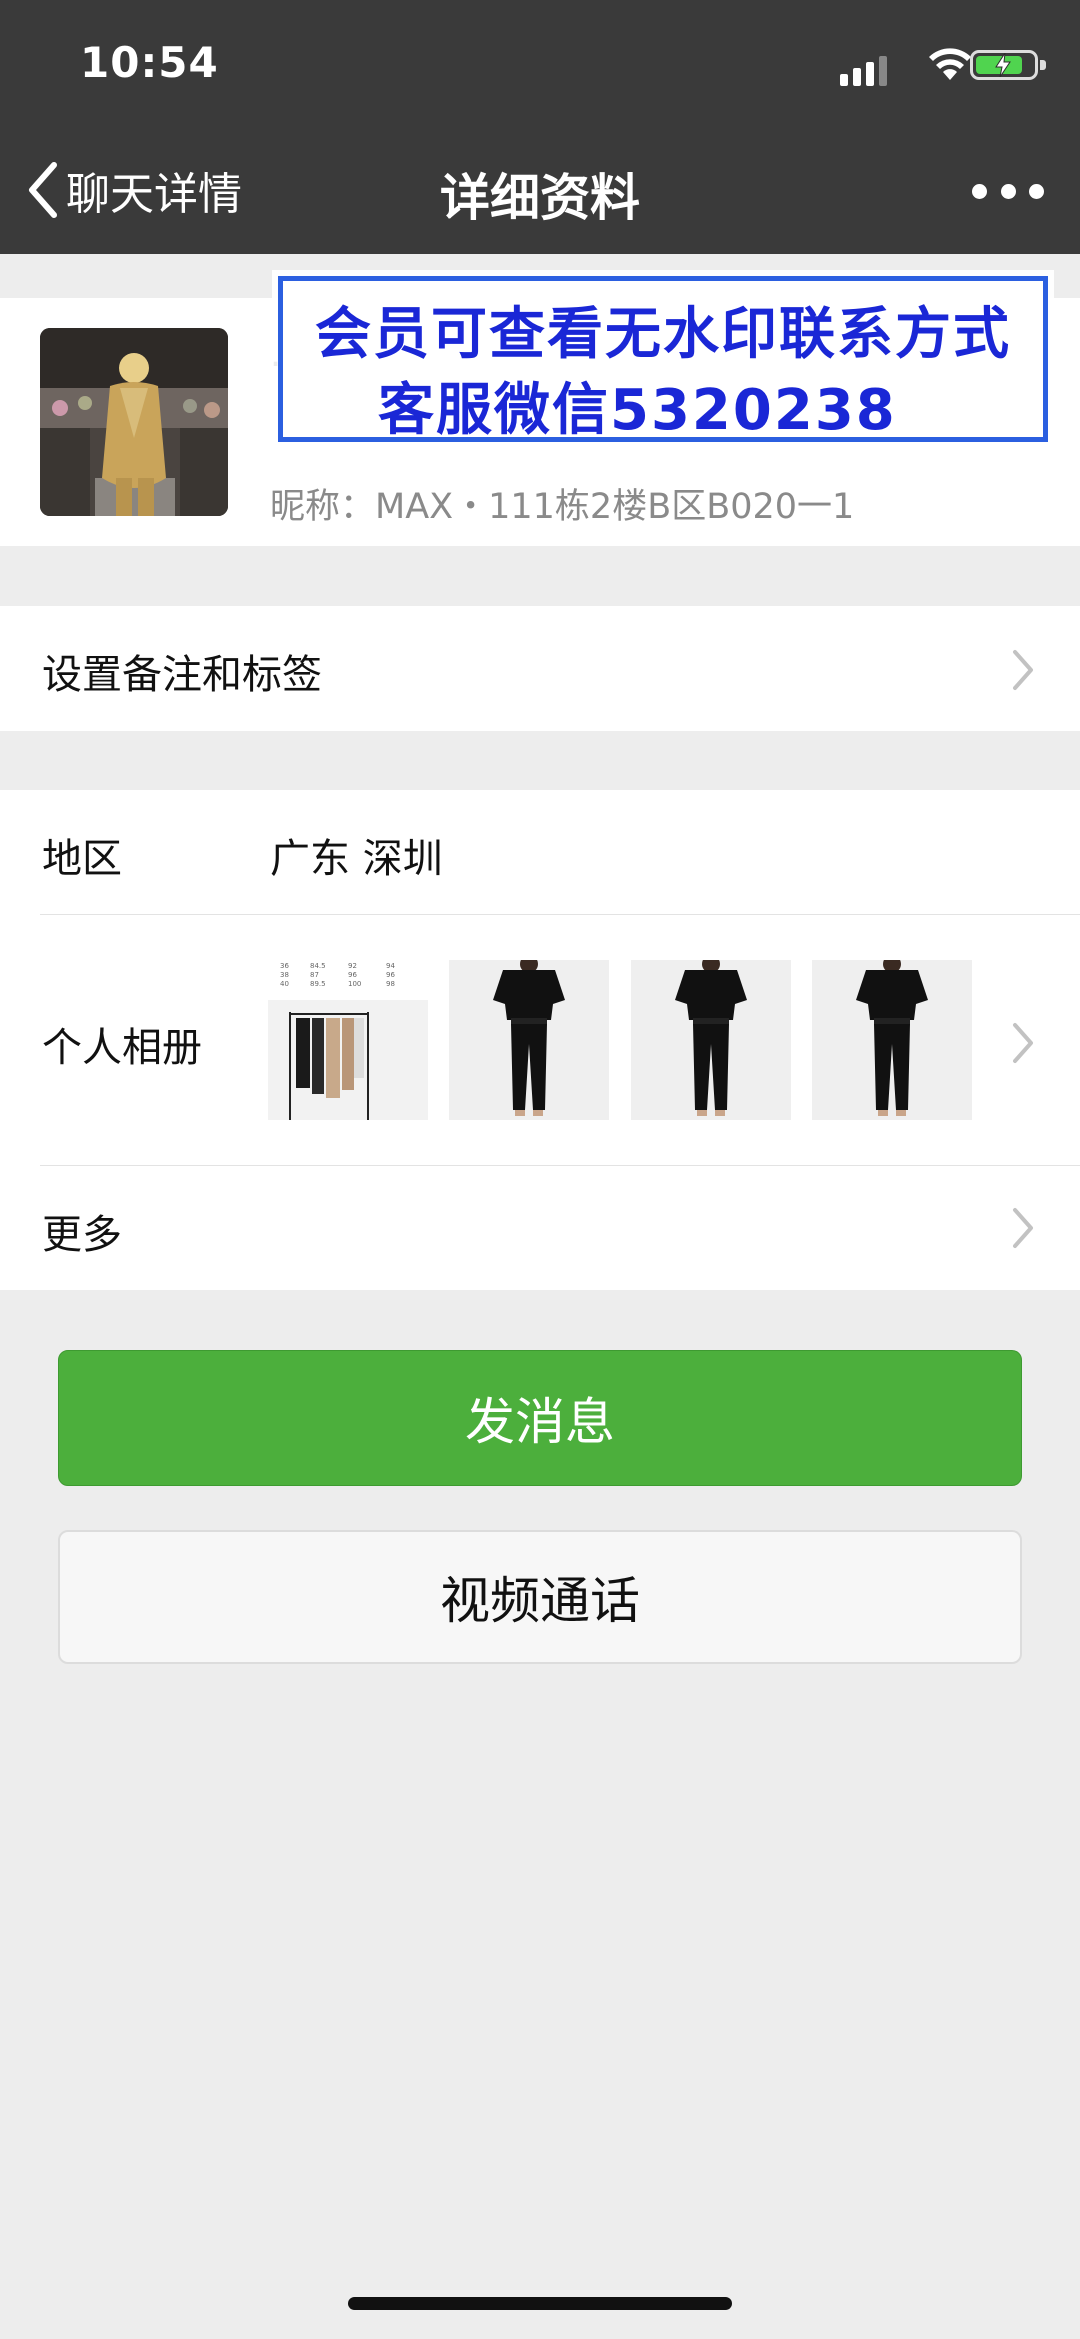 The width and height of the screenshot is (1080, 2339). Describe the element at coordinates (979, 191) in the screenshot. I see `more-dots-icon` at that location.